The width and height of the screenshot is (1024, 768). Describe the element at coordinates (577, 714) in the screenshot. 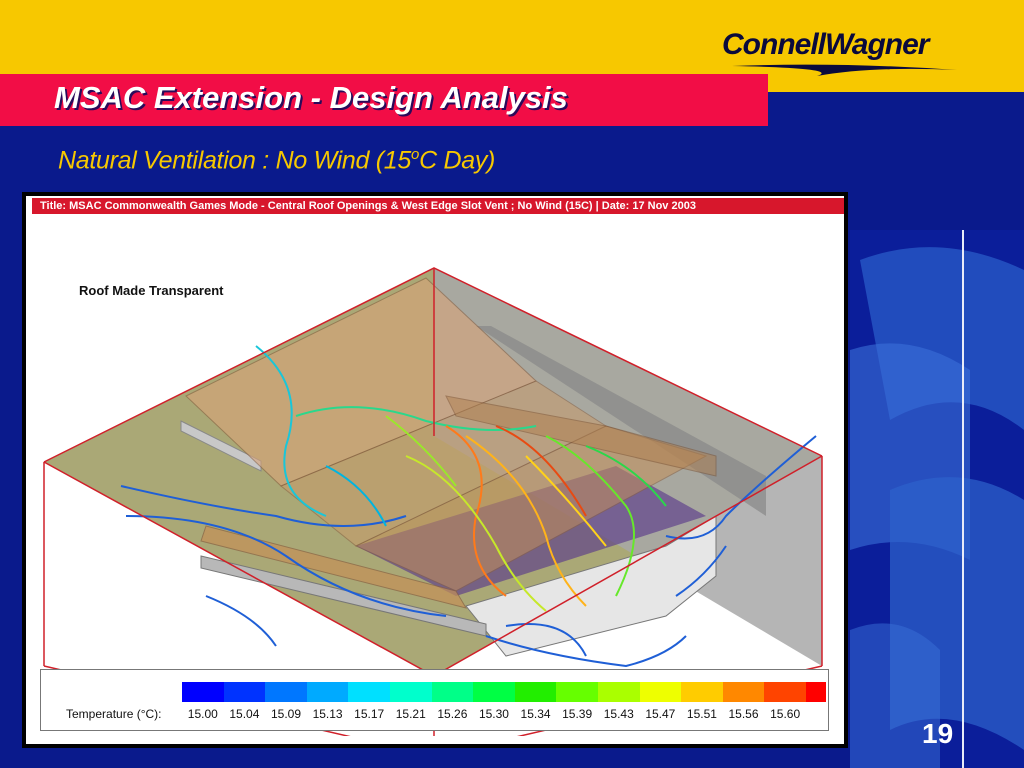

I see `legend-value: 15.39` at that location.